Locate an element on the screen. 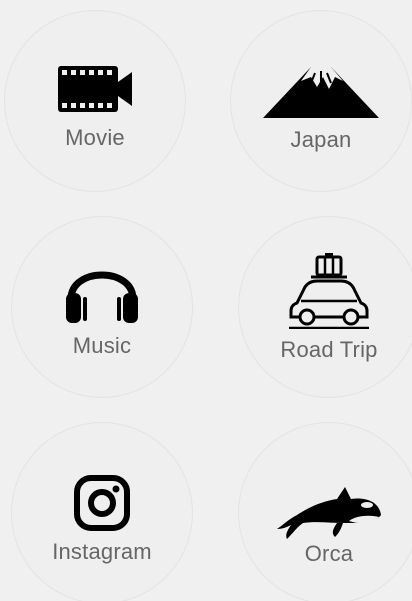 The height and width of the screenshot is (601, 412). tile-label: Instagram is located at coordinates (102, 551).